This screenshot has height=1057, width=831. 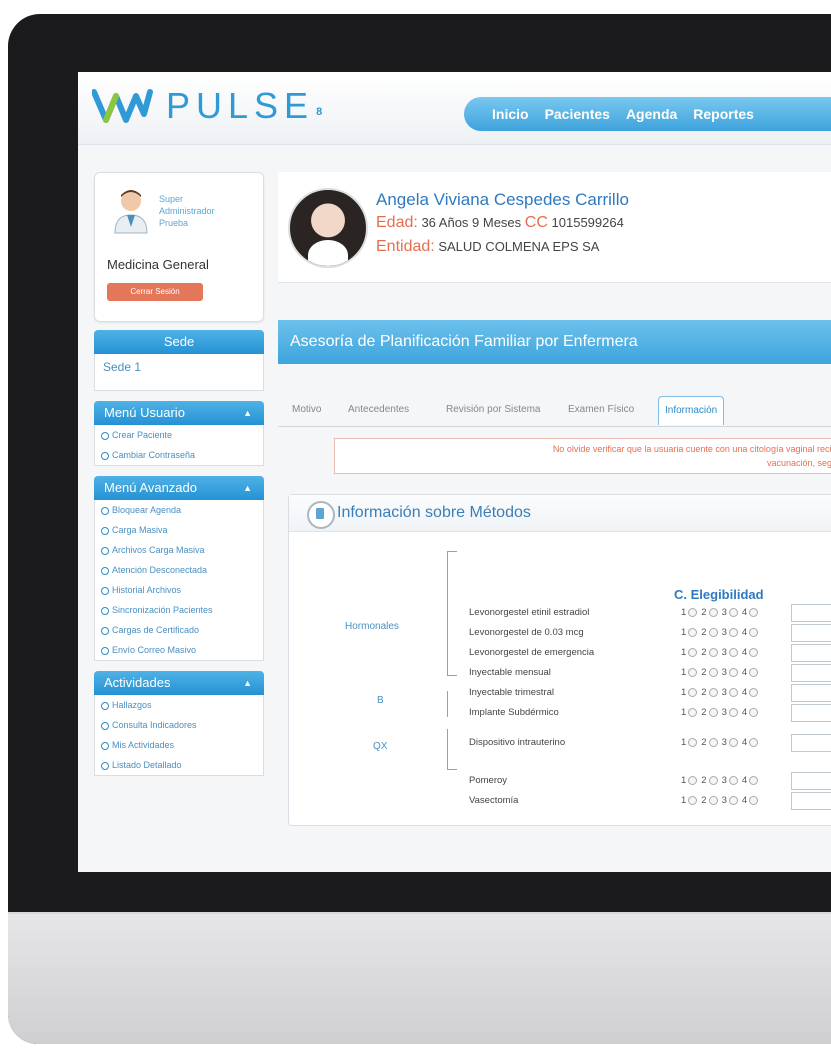 What do you see at coordinates (493, 409) in the screenshot?
I see `tab-revision-por-sistema: Revisión por Sistema` at bounding box center [493, 409].